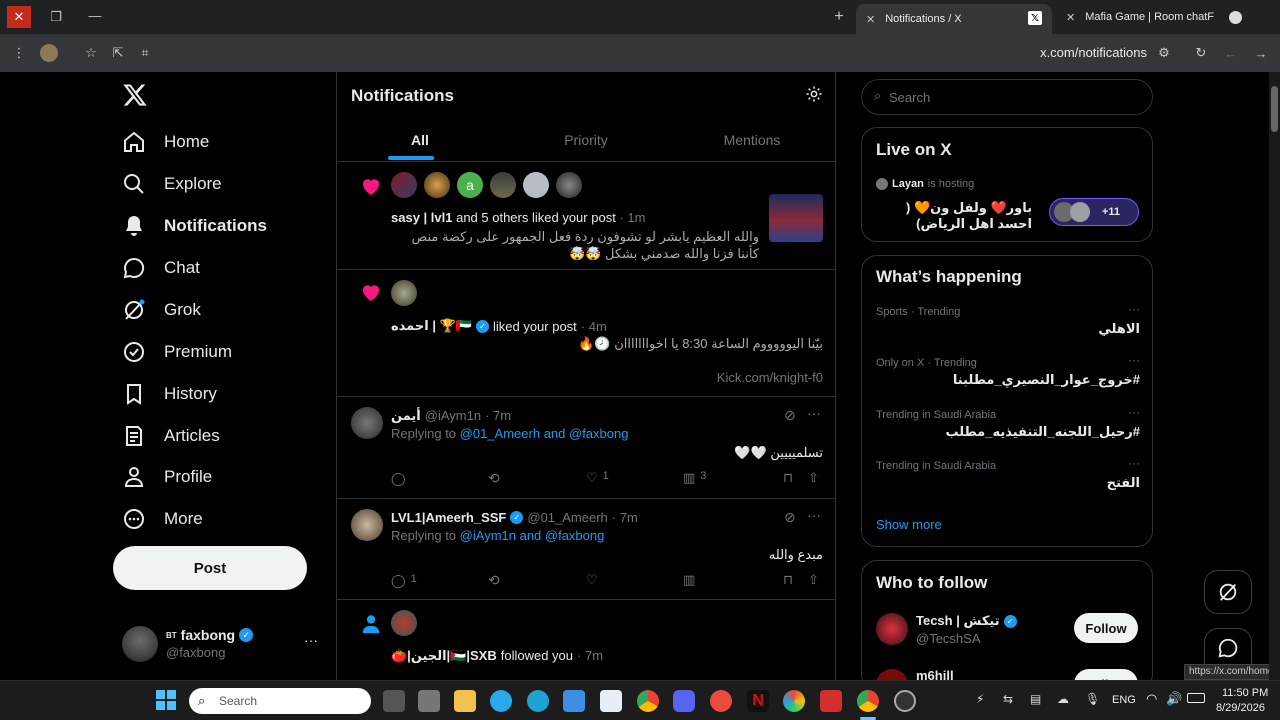  What do you see at coordinates (1106, 628) in the screenshot?
I see `follow-button: Follow` at bounding box center [1106, 628].